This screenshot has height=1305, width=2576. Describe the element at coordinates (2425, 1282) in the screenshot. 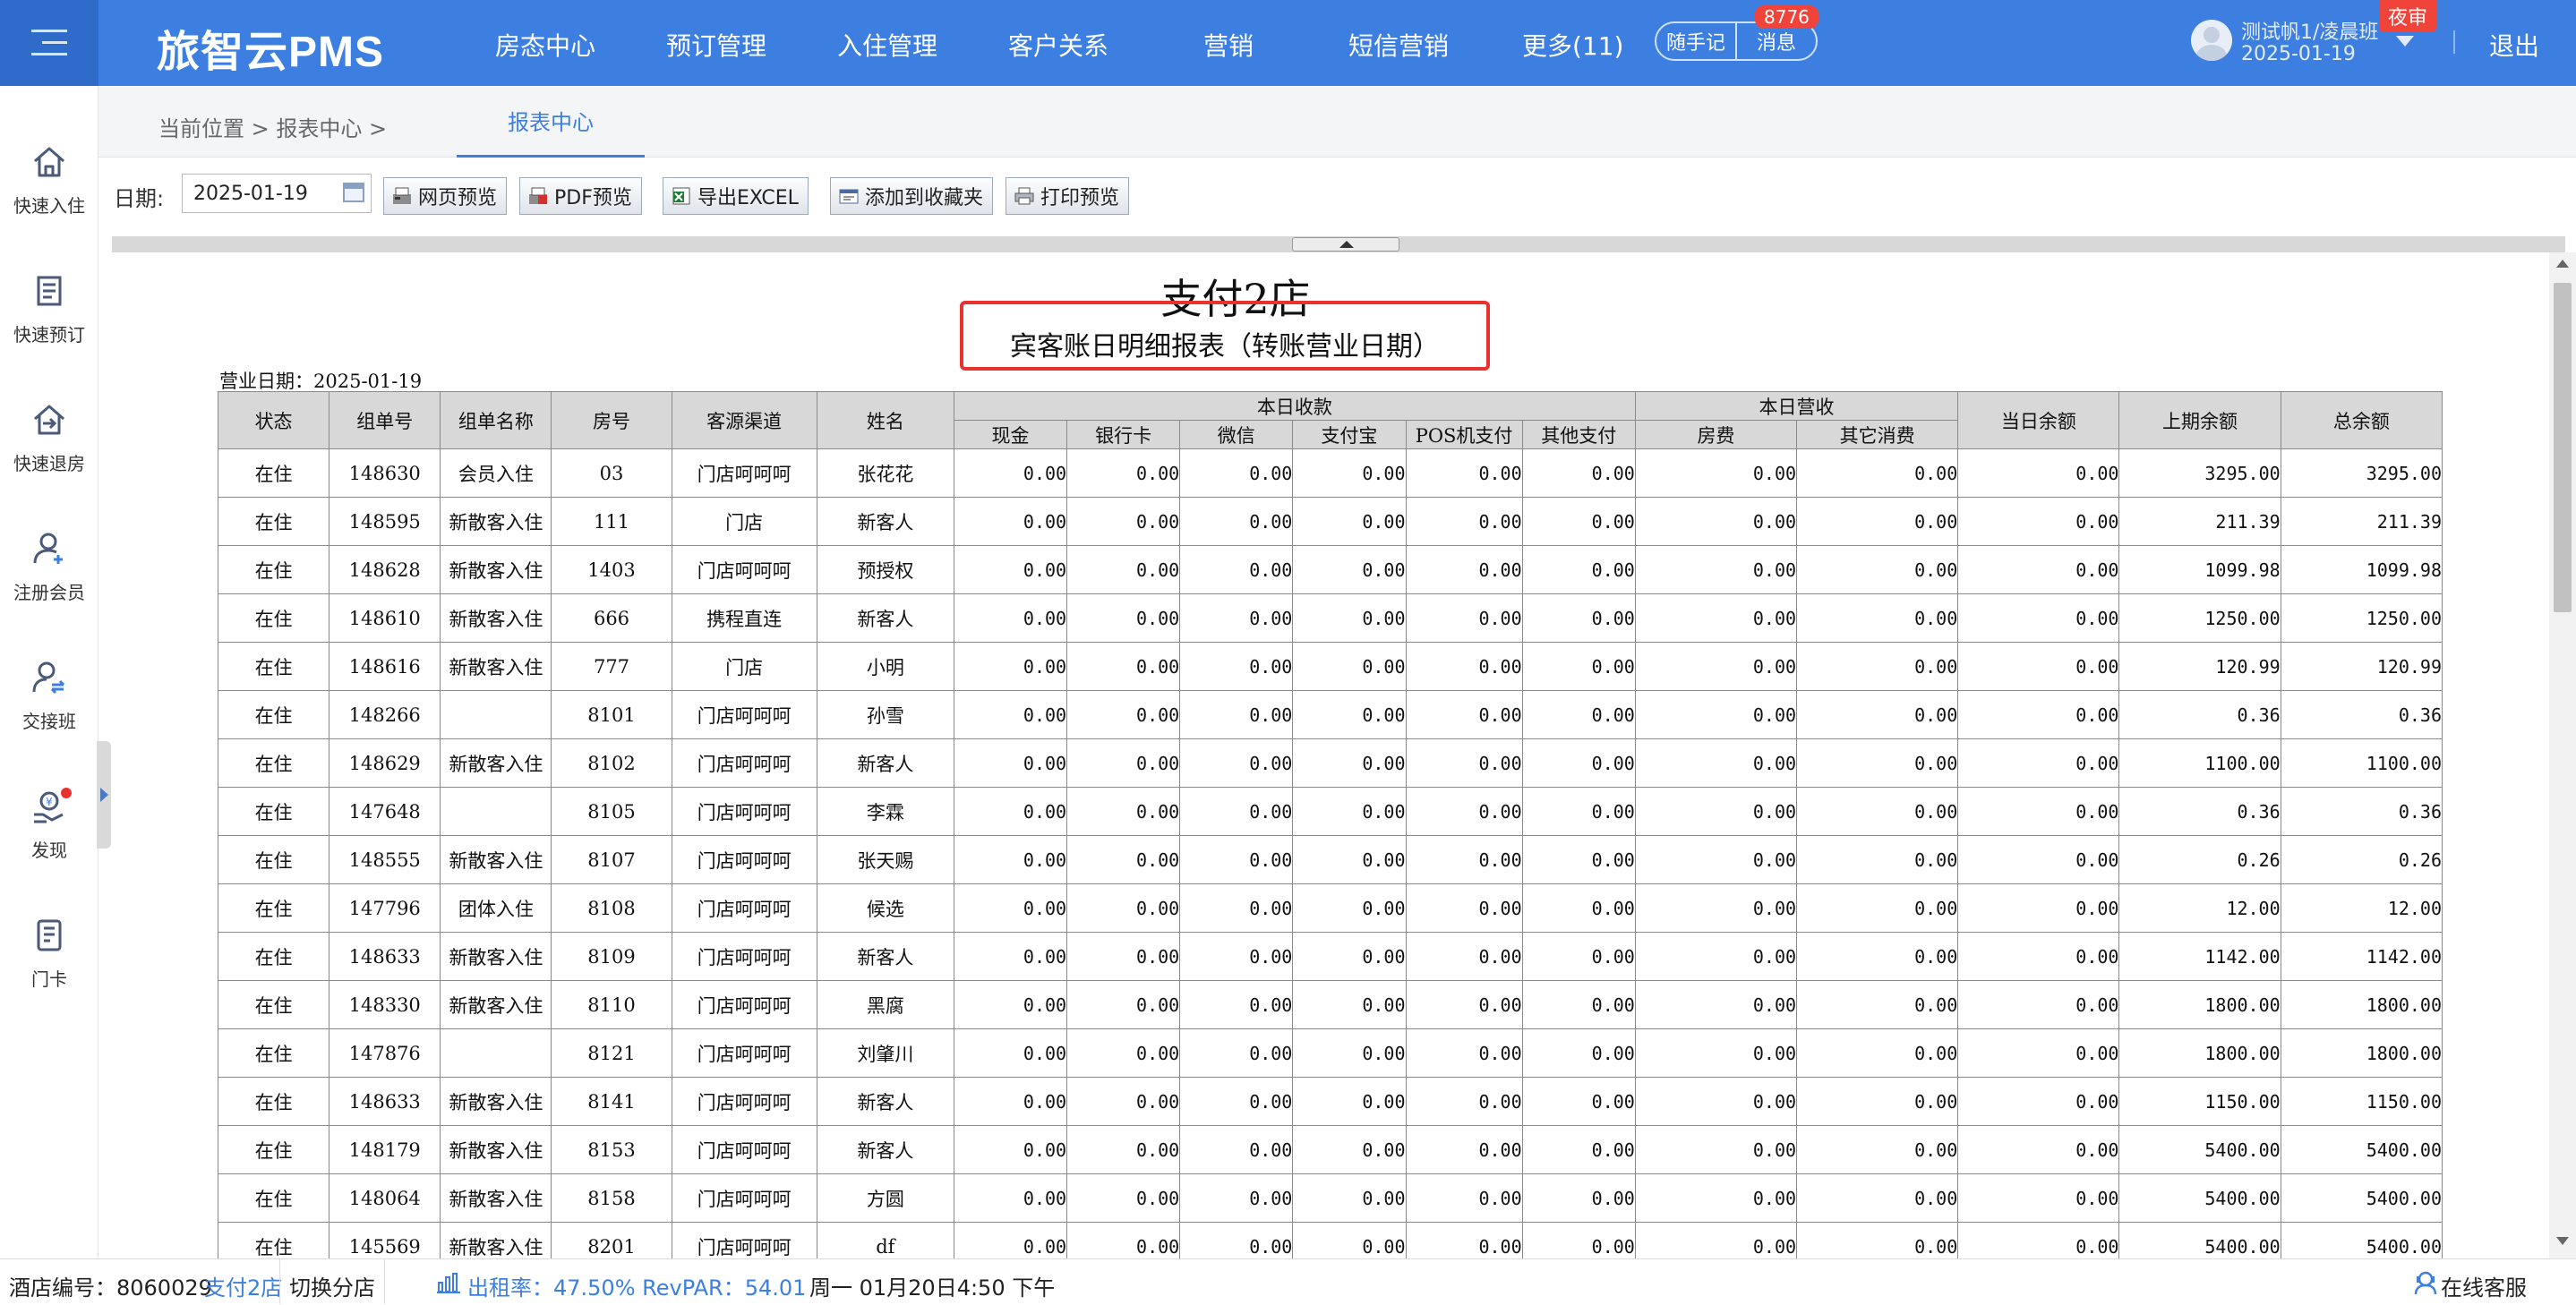

I see `headset-icon` at that location.